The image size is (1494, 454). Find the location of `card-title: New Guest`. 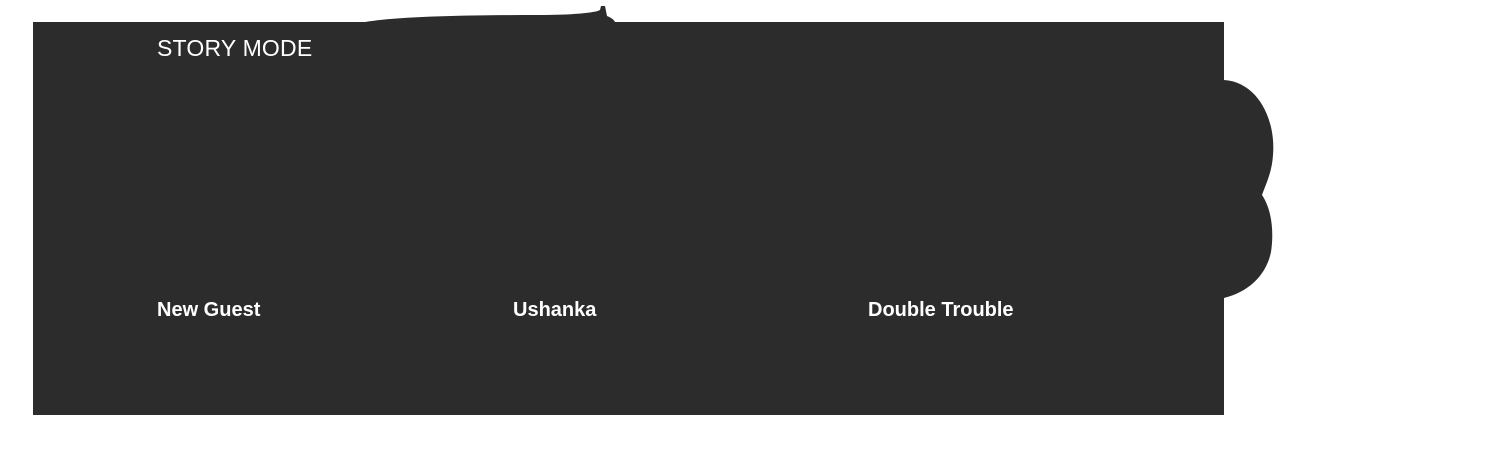

card-title: New Guest is located at coordinates (209, 310).